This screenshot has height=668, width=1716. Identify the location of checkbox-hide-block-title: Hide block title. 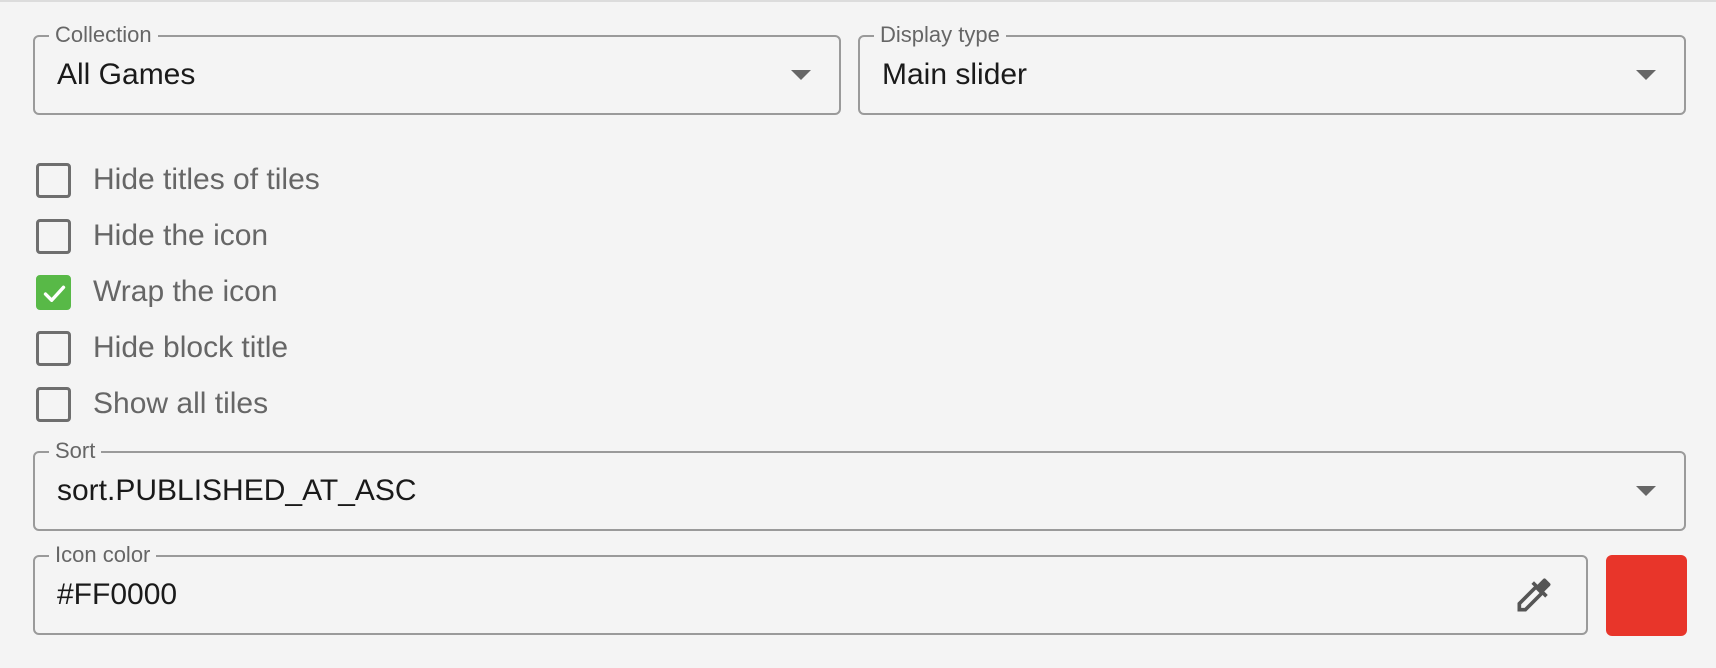
(162, 348).